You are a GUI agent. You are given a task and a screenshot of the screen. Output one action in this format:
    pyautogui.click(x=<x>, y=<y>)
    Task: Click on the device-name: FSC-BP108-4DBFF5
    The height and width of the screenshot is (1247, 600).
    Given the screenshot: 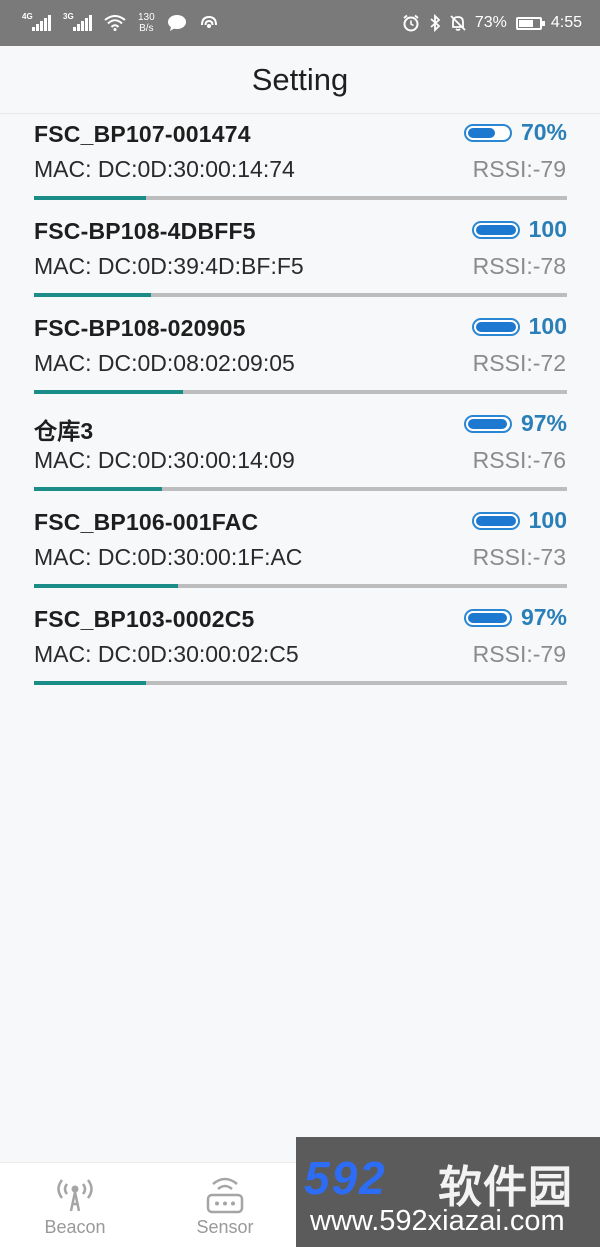 What is the action you would take?
    pyautogui.click(x=145, y=231)
    